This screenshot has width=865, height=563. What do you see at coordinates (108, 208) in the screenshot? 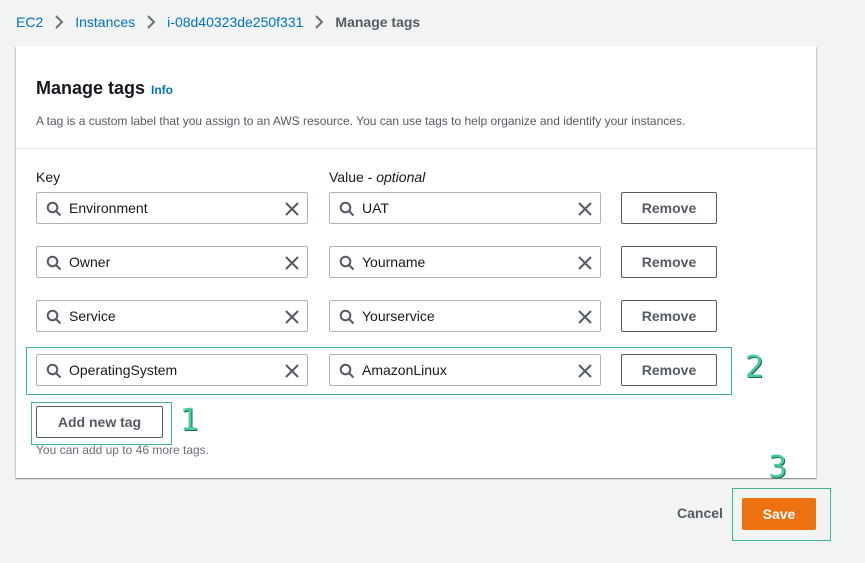
I see `tag-key-value: Environment` at bounding box center [108, 208].